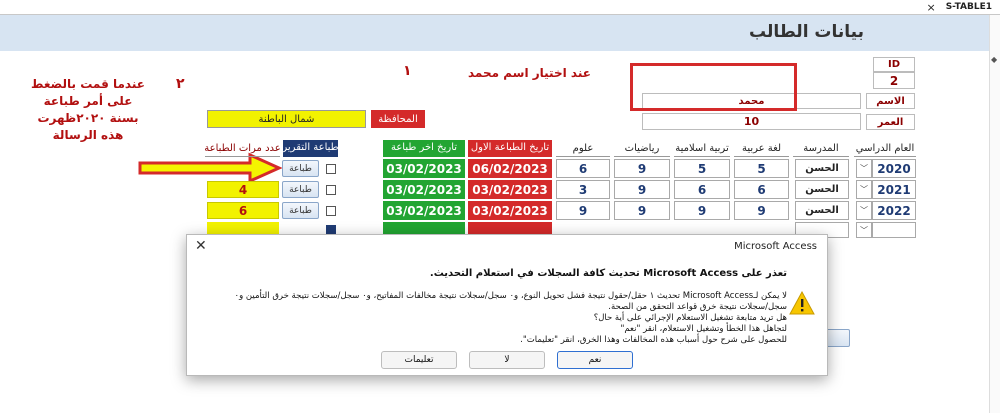 This screenshot has width=1000, height=413. What do you see at coordinates (761, 189) in the screenshot?
I see `cell-arabic: 6` at bounding box center [761, 189].